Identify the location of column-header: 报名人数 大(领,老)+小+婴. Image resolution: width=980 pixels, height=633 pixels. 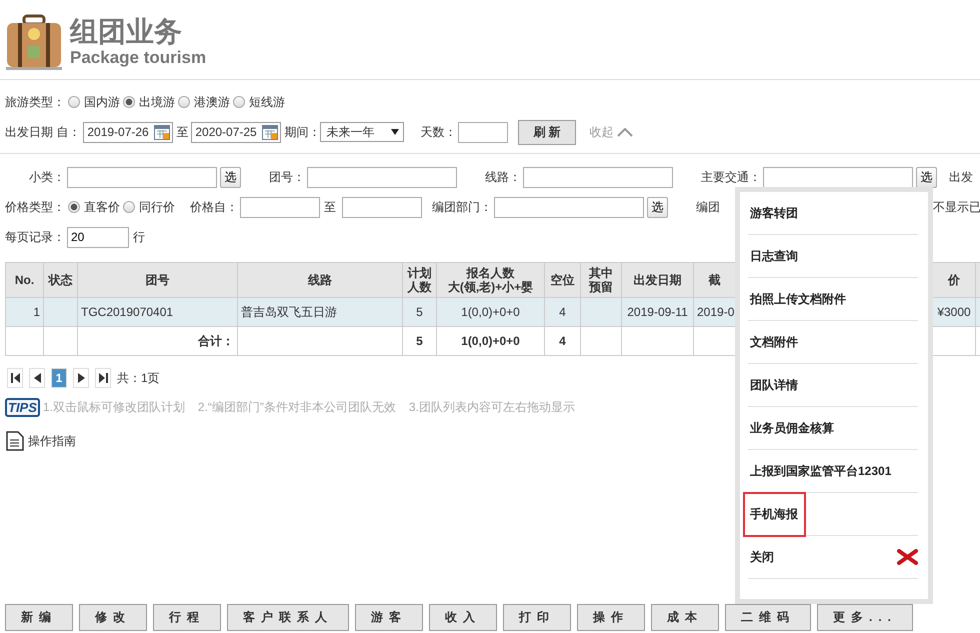
(491, 280).